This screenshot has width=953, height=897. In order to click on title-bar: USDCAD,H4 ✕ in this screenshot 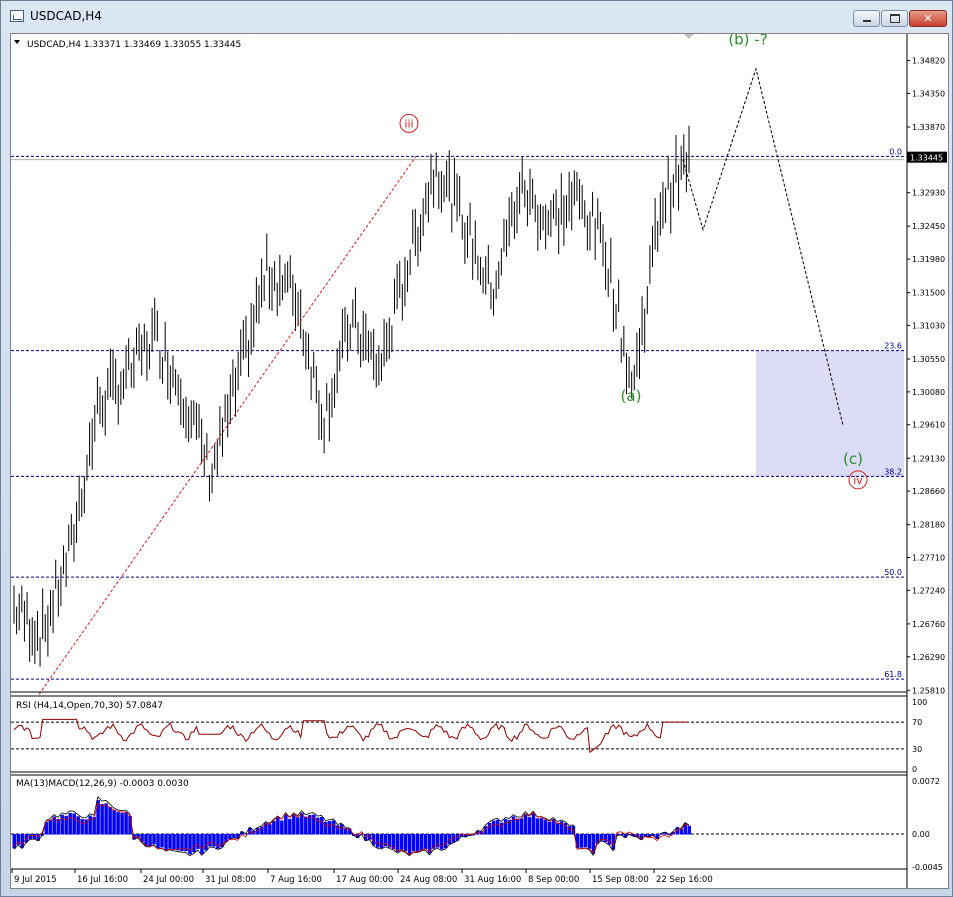, I will do `click(476, 16)`.